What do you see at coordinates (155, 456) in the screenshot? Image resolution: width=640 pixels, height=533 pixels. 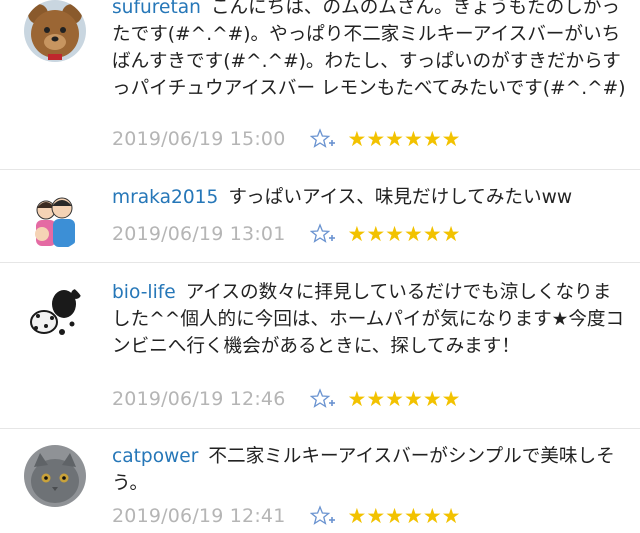 I see `comment-username: catpower` at bounding box center [155, 456].